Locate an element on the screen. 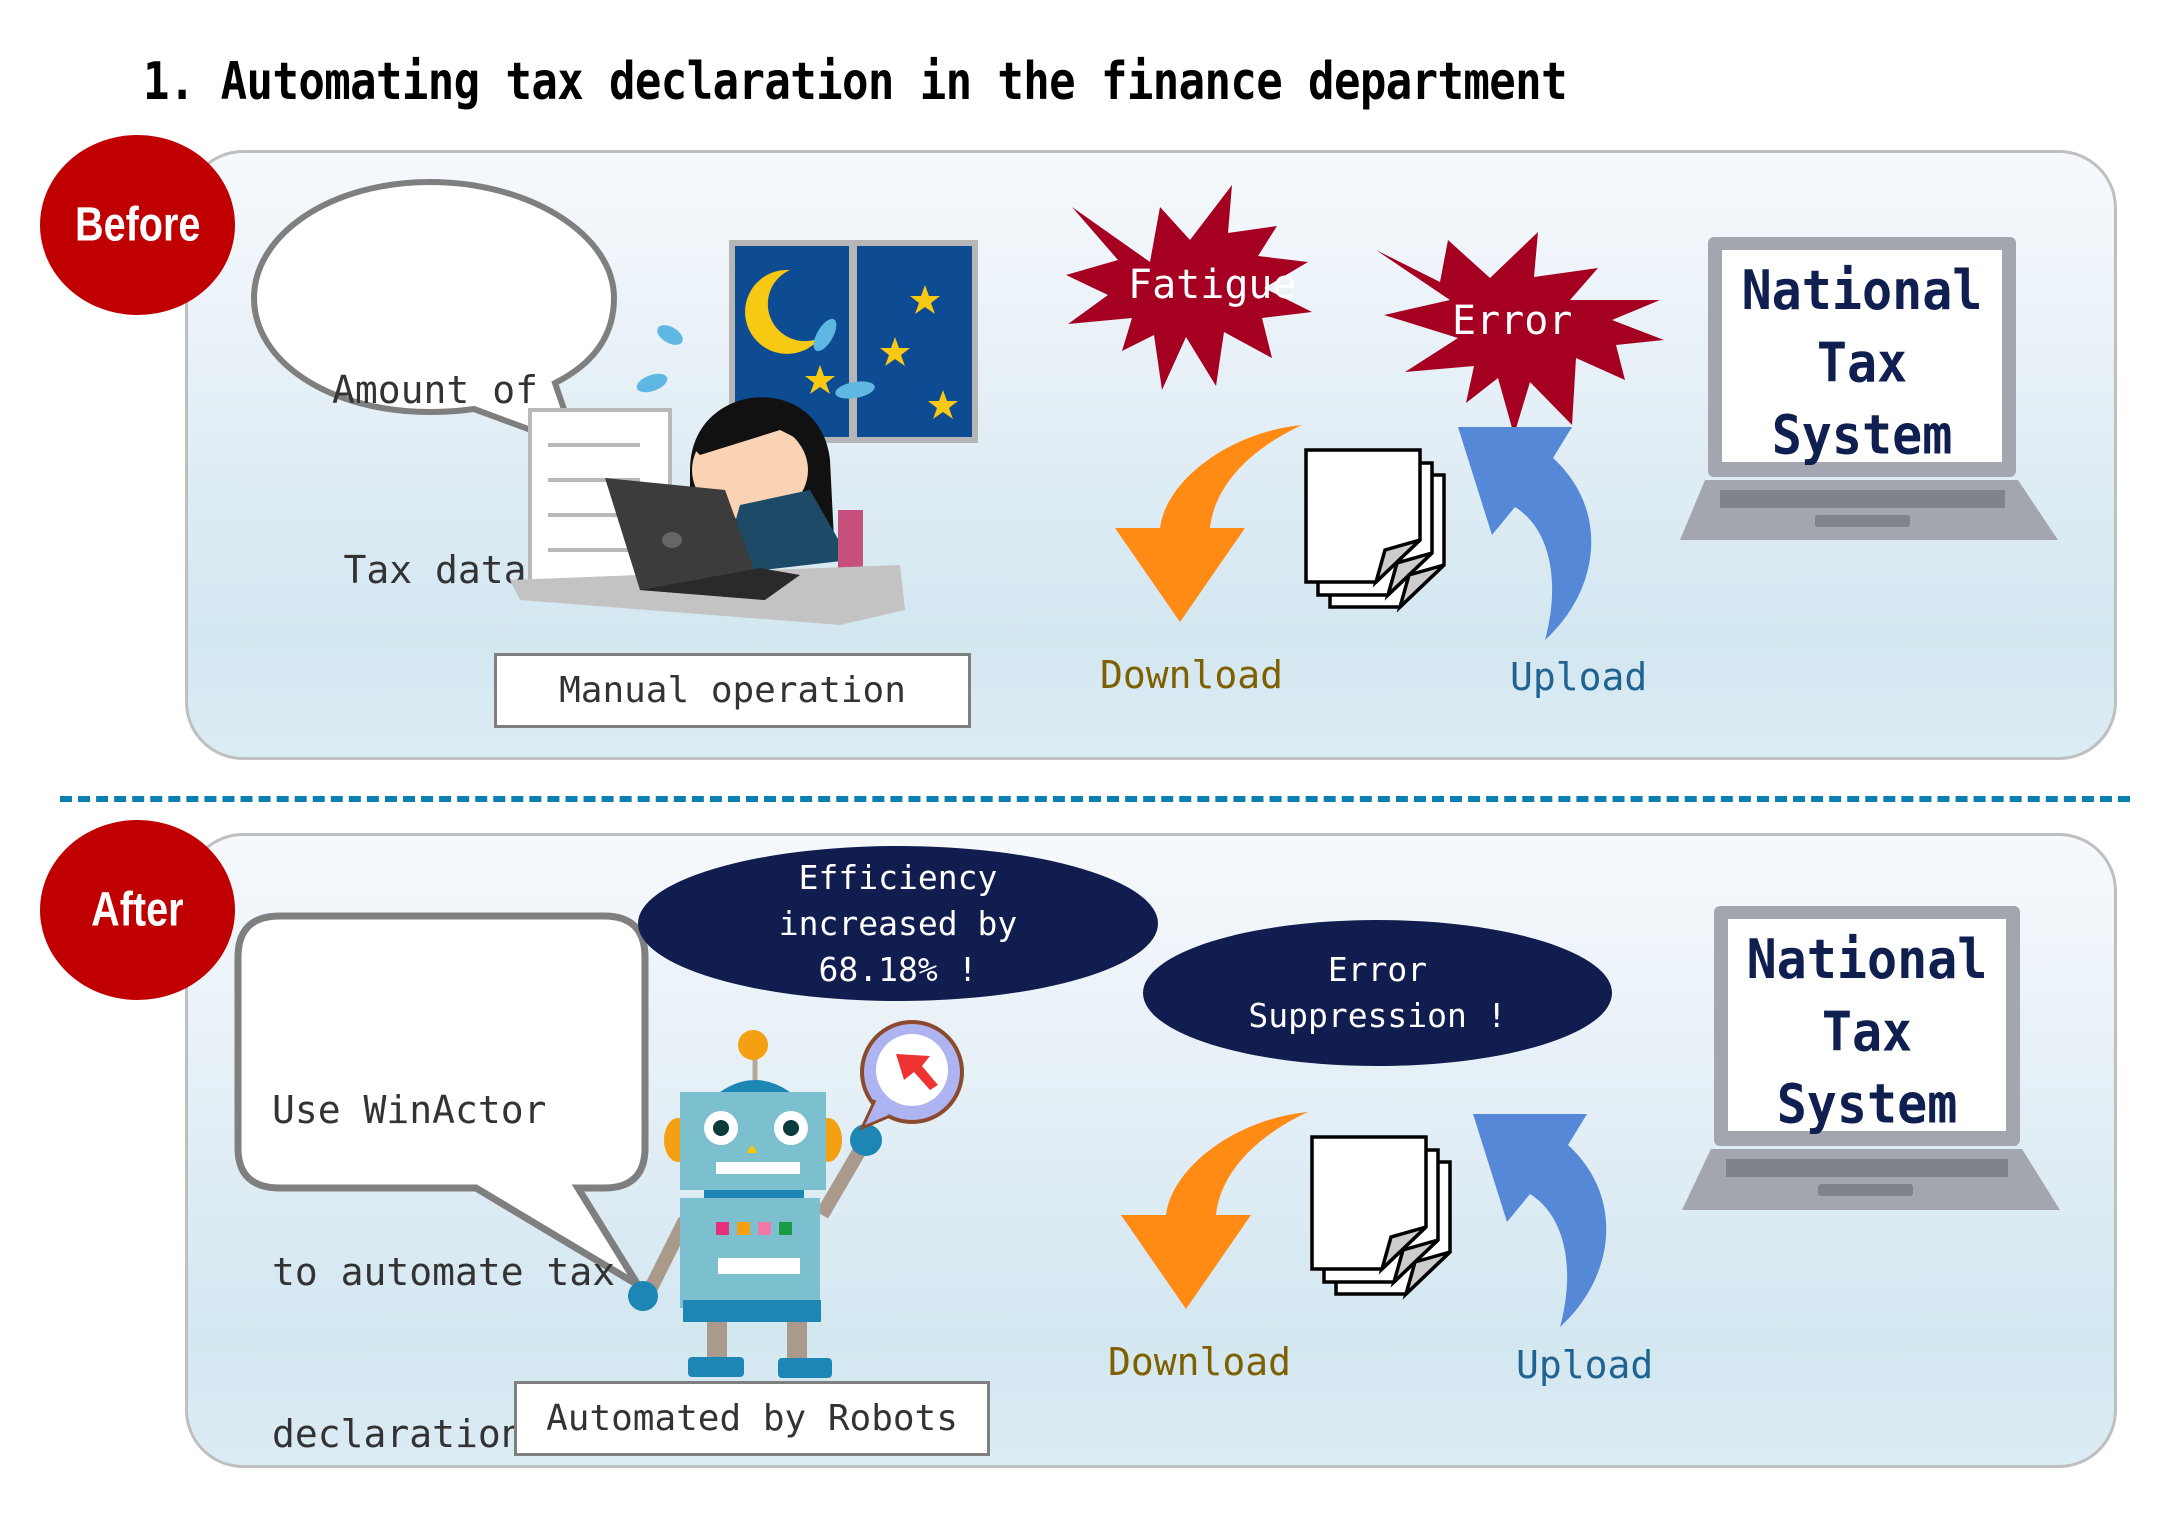 The height and width of the screenshot is (1515, 2167). section-divider is located at coordinates (1095, 799).